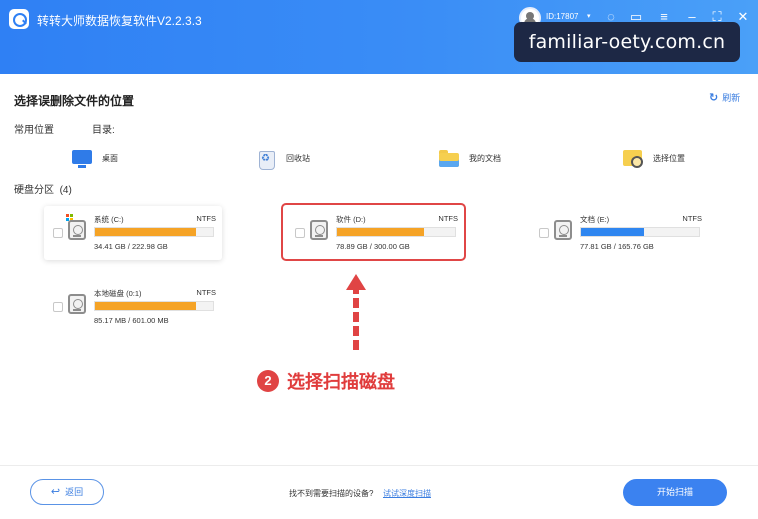 The height and width of the screenshot is (519, 758). What do you see at coordinates (617, 246) in the screenshot?
I see `drive-size: 77.81 GB / 165.76 GB` at bounding box center [617, 246].